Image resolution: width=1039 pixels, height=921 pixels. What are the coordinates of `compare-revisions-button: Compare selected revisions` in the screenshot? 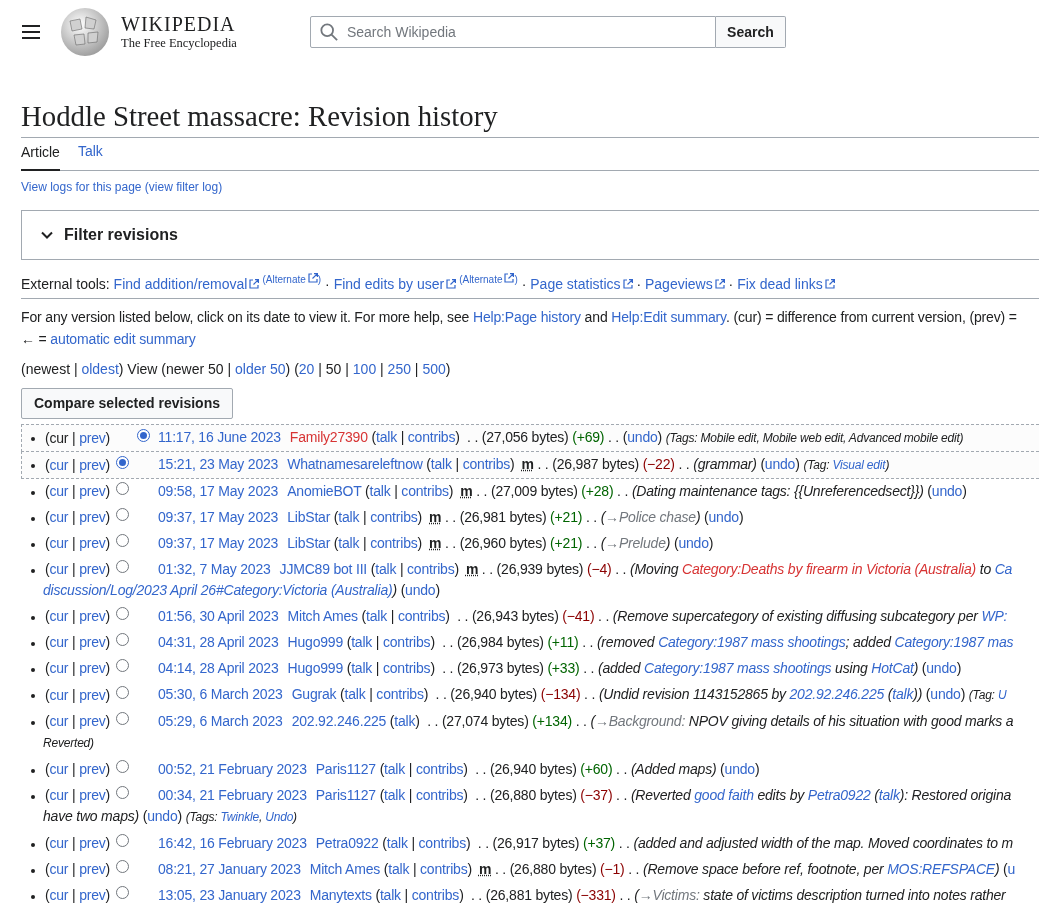 It's located at (127, 403).